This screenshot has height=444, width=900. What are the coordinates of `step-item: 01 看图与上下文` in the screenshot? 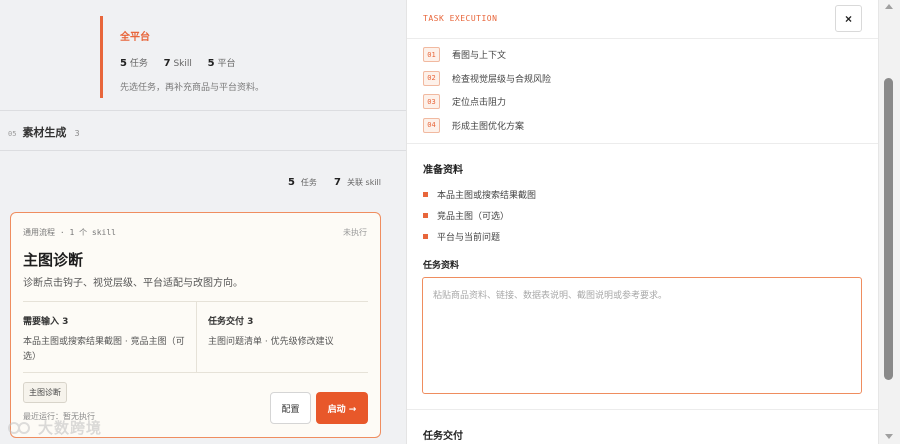 It's located at (487, 55).